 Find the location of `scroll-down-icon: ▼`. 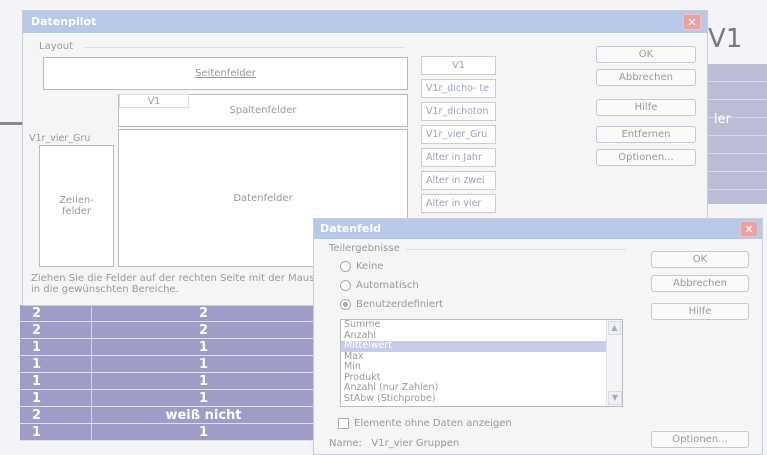

scroll-down-icon: ▼ is located at coordinates (615, 398).